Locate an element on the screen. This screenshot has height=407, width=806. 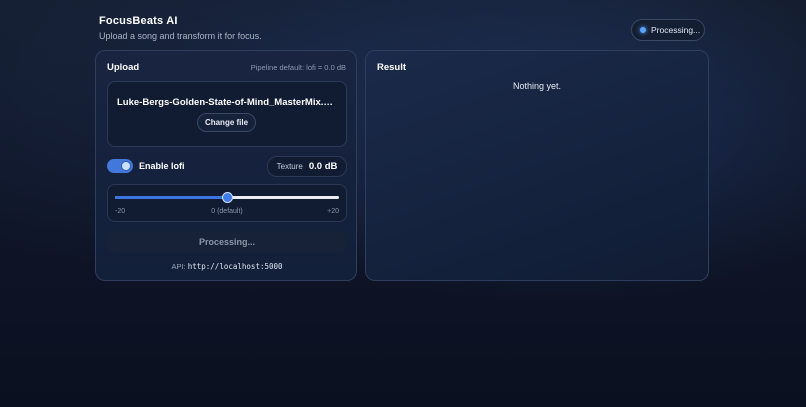
slider-thumb is located at coordinates (227, 197).